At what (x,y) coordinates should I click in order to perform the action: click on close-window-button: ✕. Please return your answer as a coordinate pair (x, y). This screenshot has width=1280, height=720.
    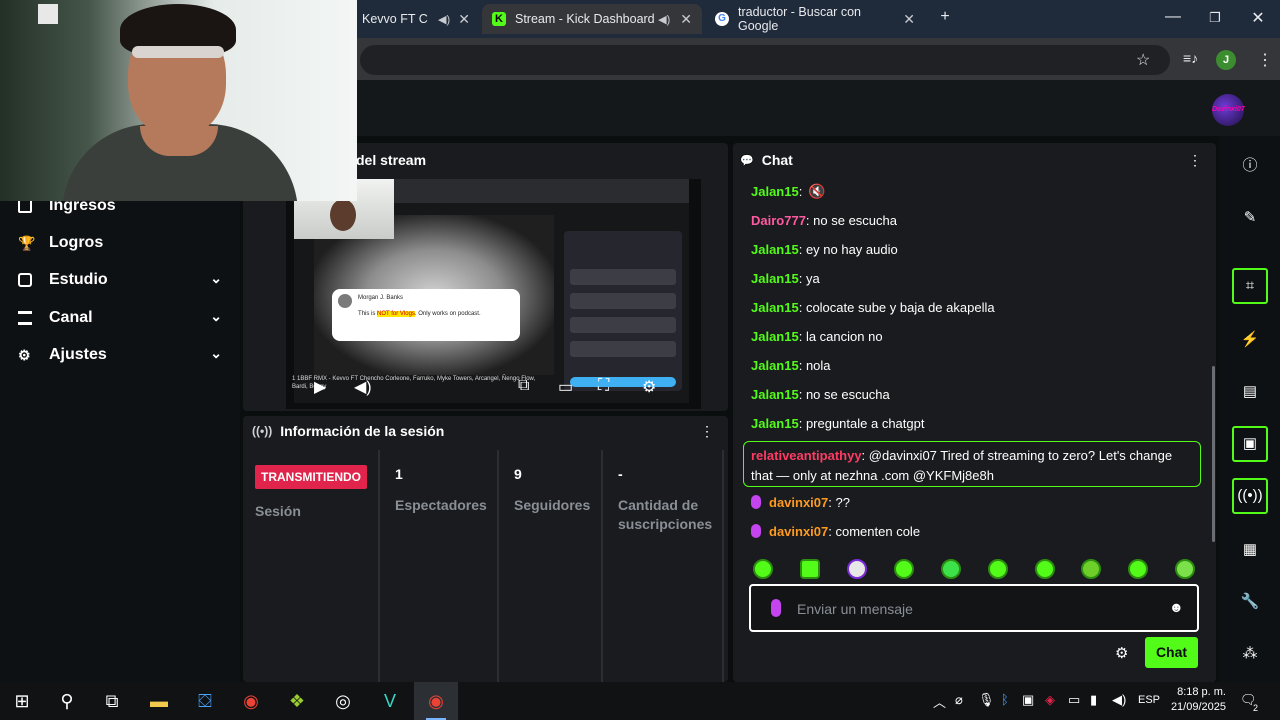
    Looking at the image, I should click on (1258, 18).